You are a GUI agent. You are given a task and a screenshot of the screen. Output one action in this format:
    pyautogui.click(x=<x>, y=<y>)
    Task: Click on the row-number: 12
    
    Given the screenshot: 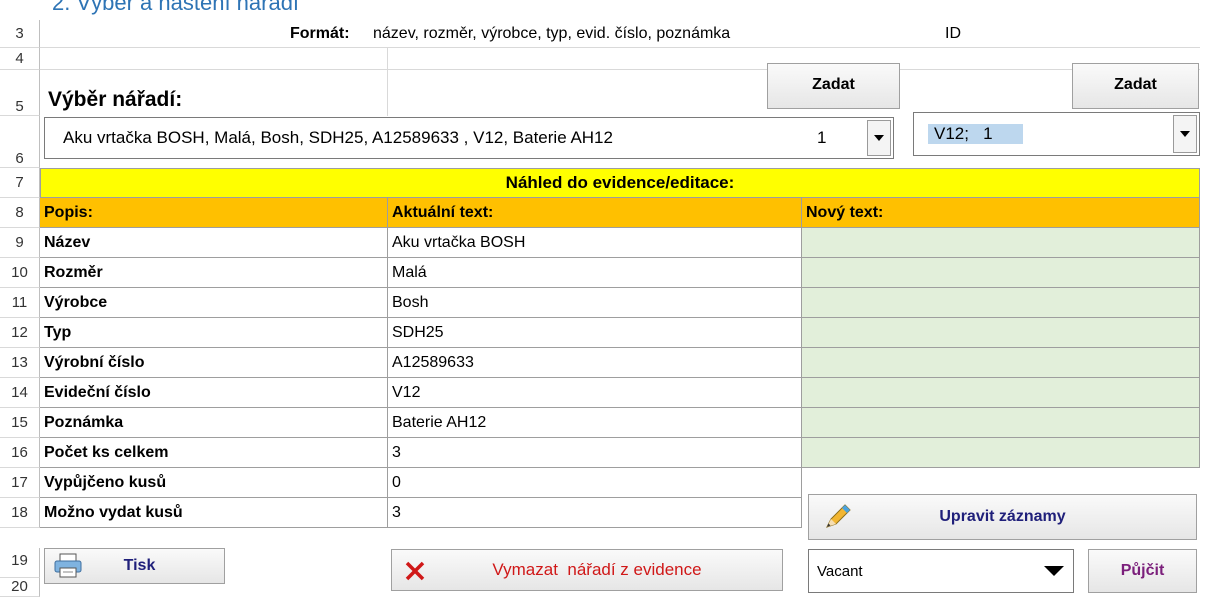 What is the action you would take?
    pyautogui.click(x=20, y=333)
    